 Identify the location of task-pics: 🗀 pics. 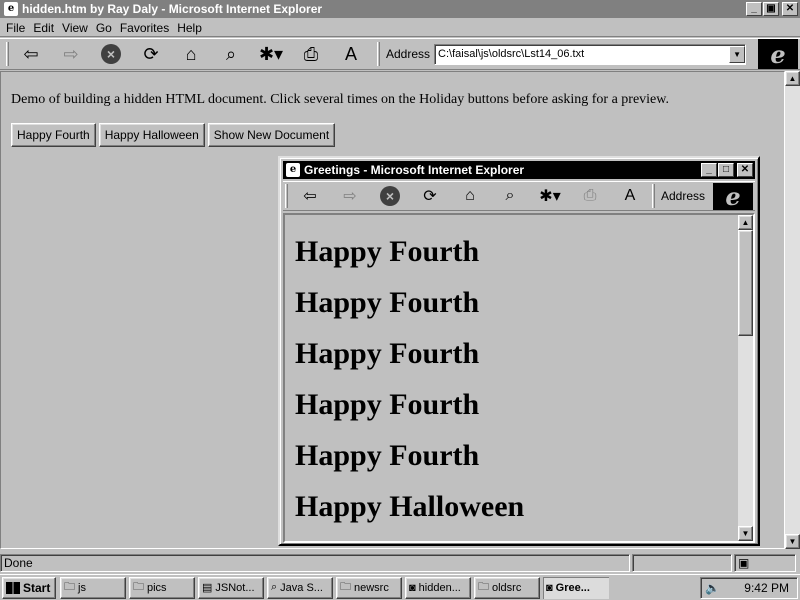
(162, 587).